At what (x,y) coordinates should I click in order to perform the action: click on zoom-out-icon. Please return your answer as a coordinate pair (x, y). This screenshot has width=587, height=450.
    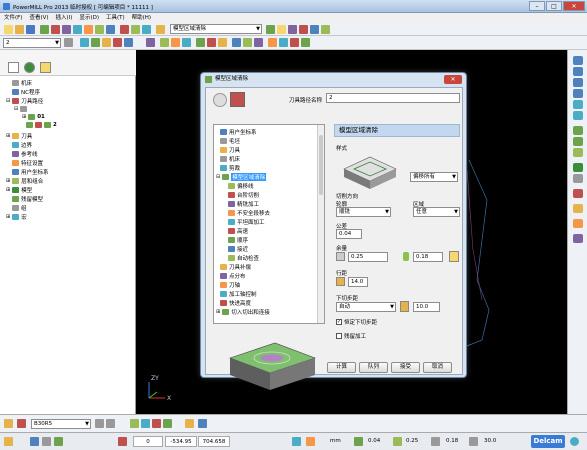
    Looking at the image, I should click on (578, 141).